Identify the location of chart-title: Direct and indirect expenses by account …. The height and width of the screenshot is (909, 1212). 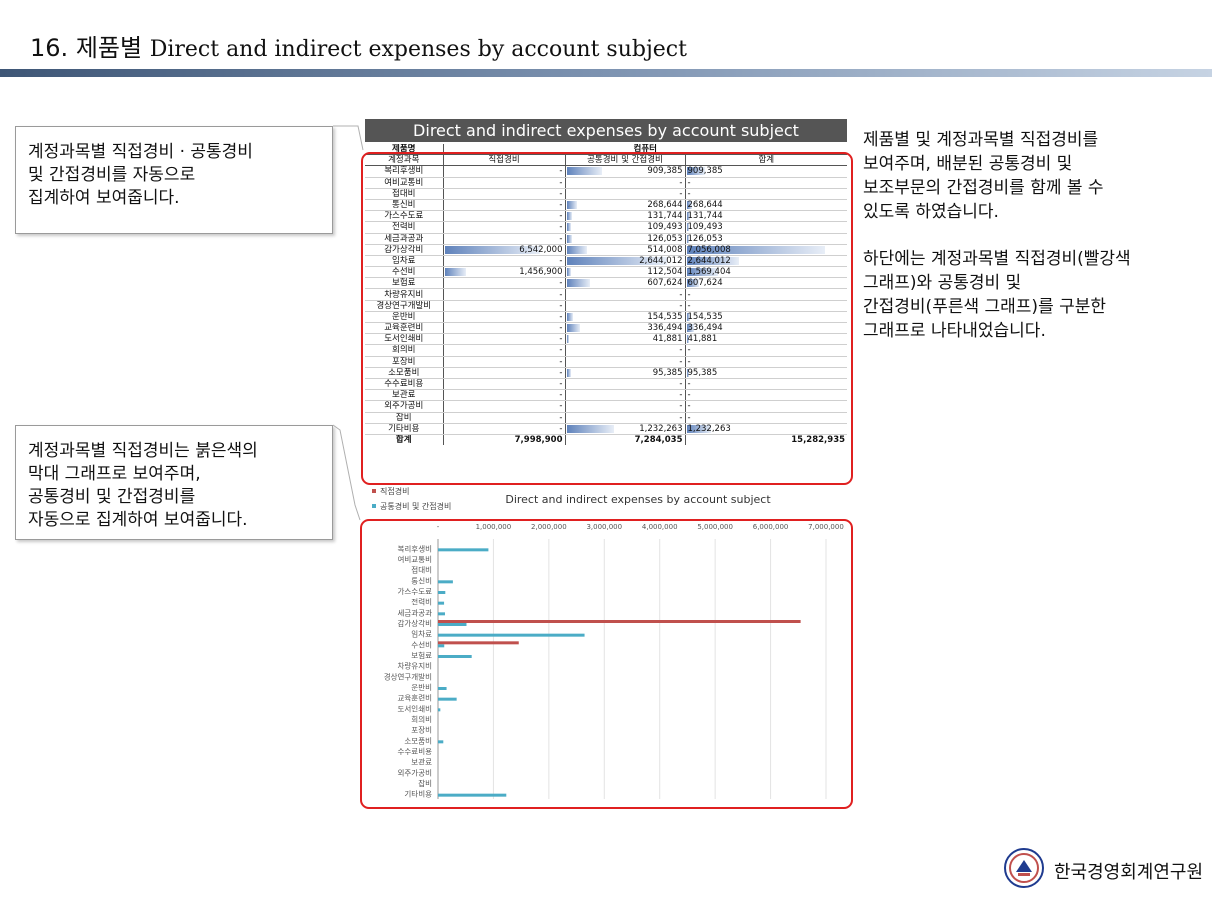
(638, 499).